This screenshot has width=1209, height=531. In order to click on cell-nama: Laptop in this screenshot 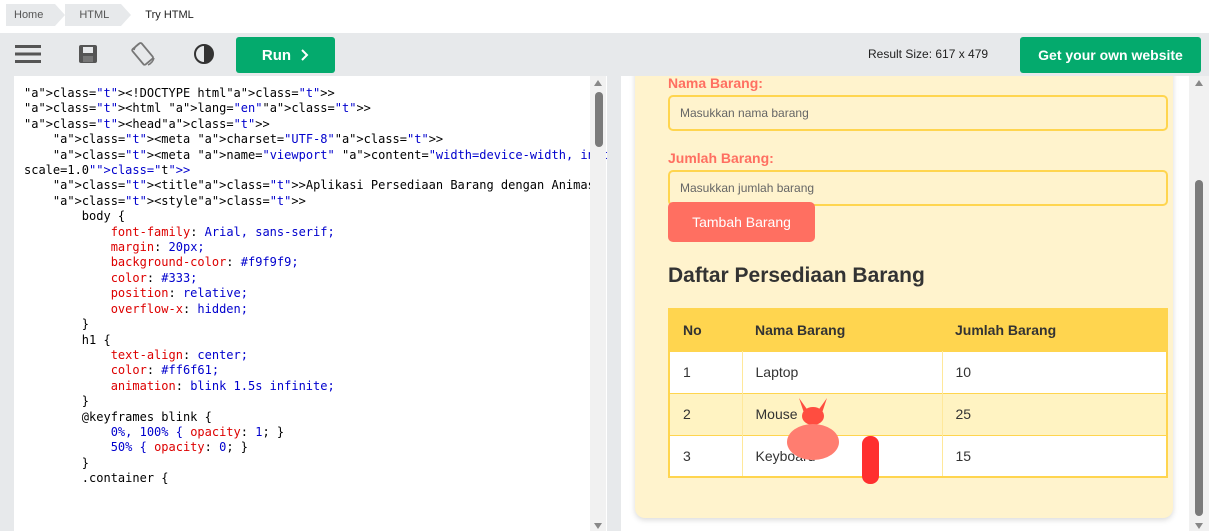, I will do `click(842, 371)`.